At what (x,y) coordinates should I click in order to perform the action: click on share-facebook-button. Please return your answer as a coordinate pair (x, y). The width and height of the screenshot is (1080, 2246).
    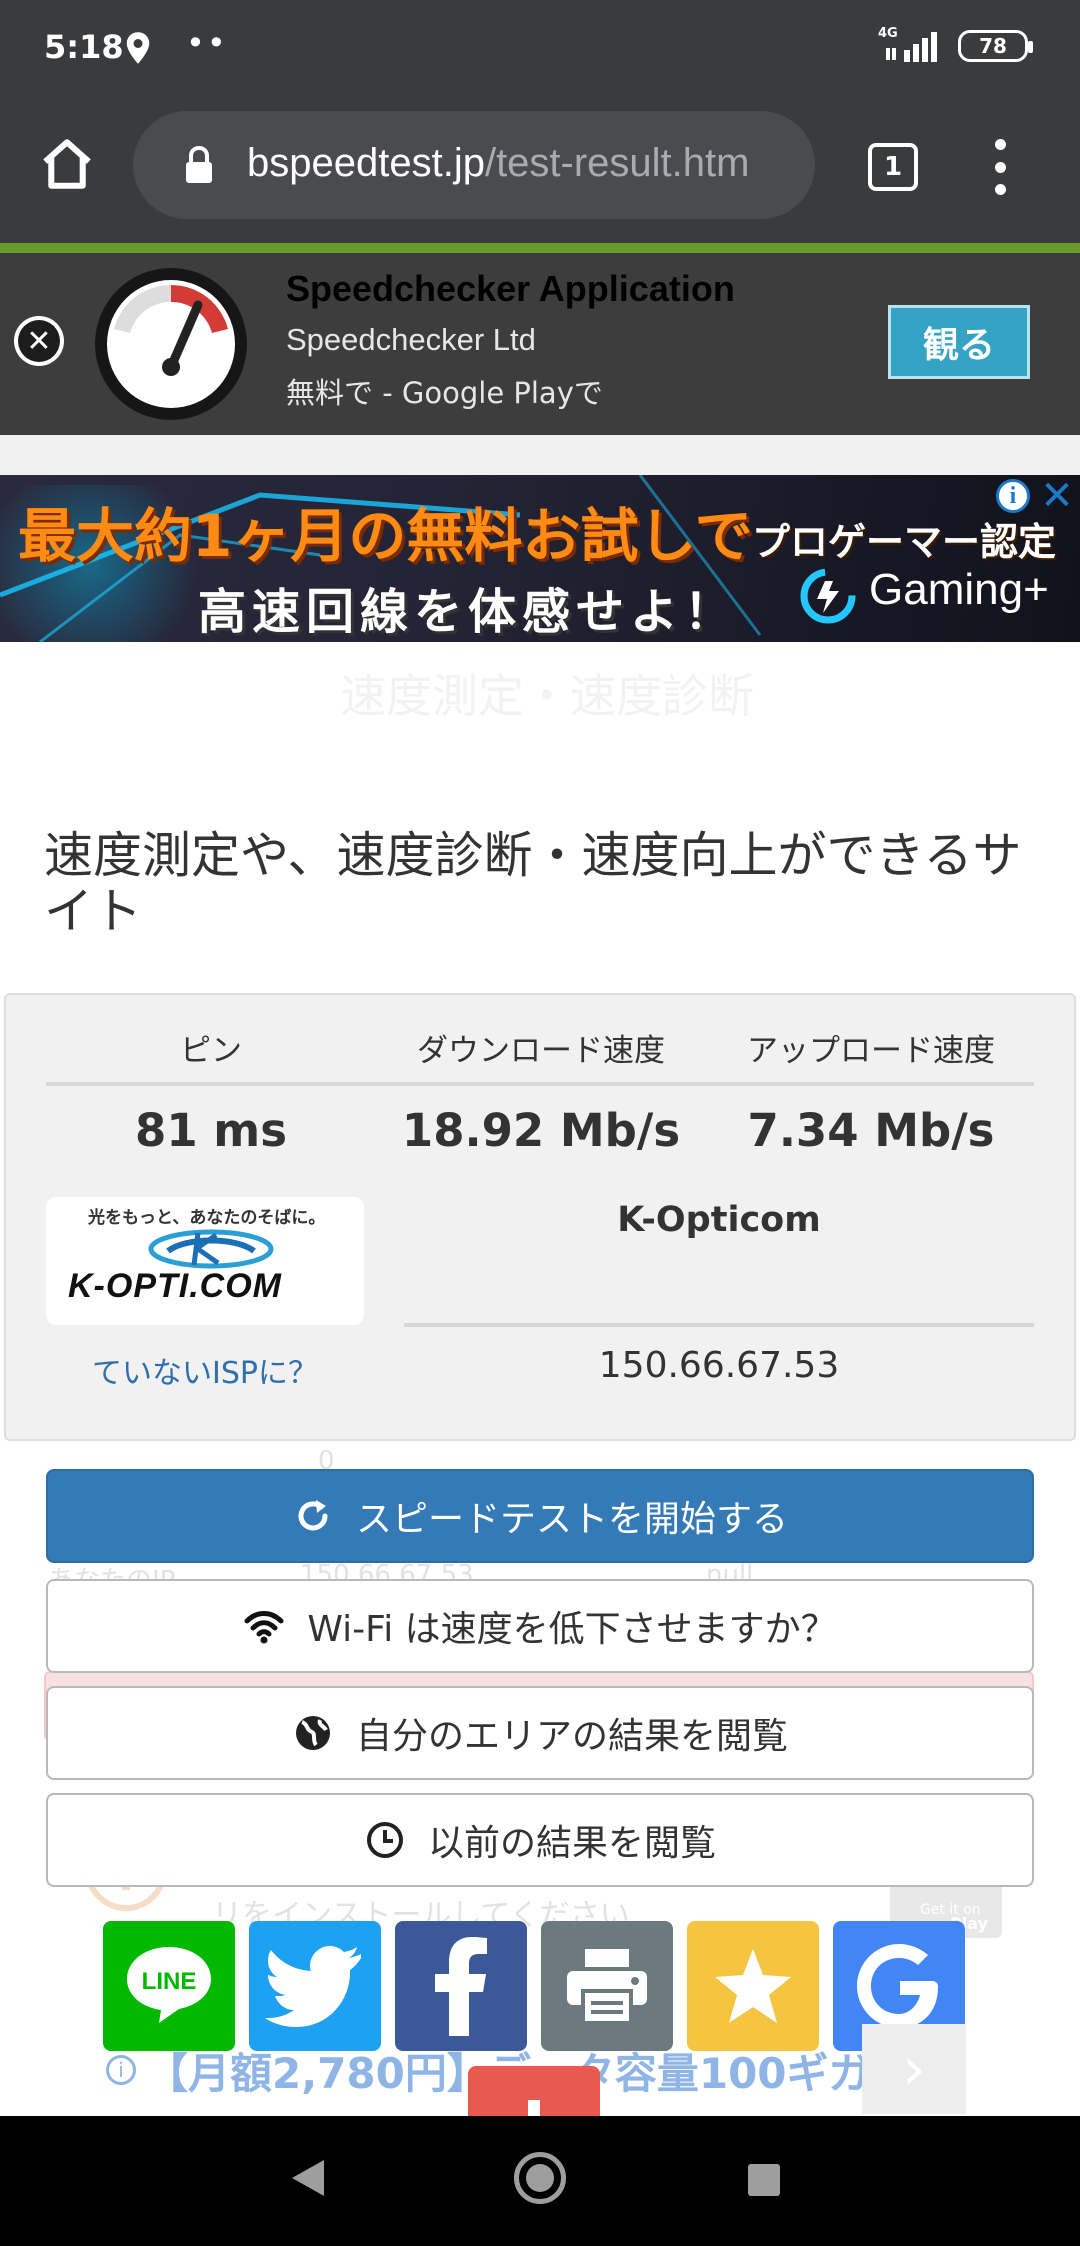
    Looking at the image, I should click on (461, 1986).